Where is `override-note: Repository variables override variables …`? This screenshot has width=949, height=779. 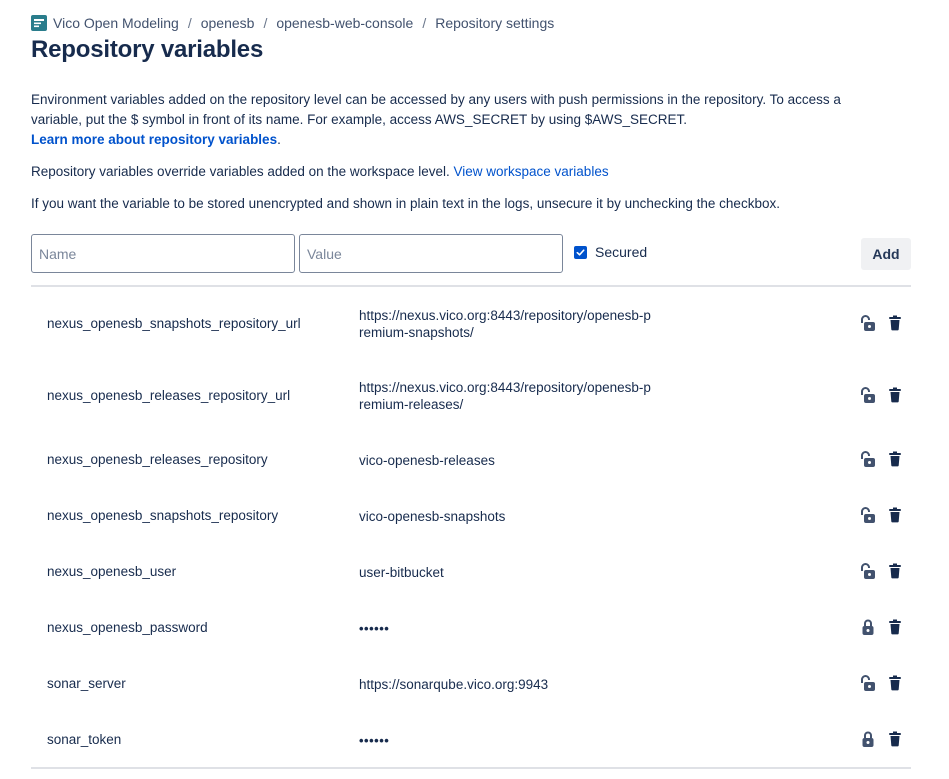 override-note: Repository variables override variables … is located at coordinates (461, 172).